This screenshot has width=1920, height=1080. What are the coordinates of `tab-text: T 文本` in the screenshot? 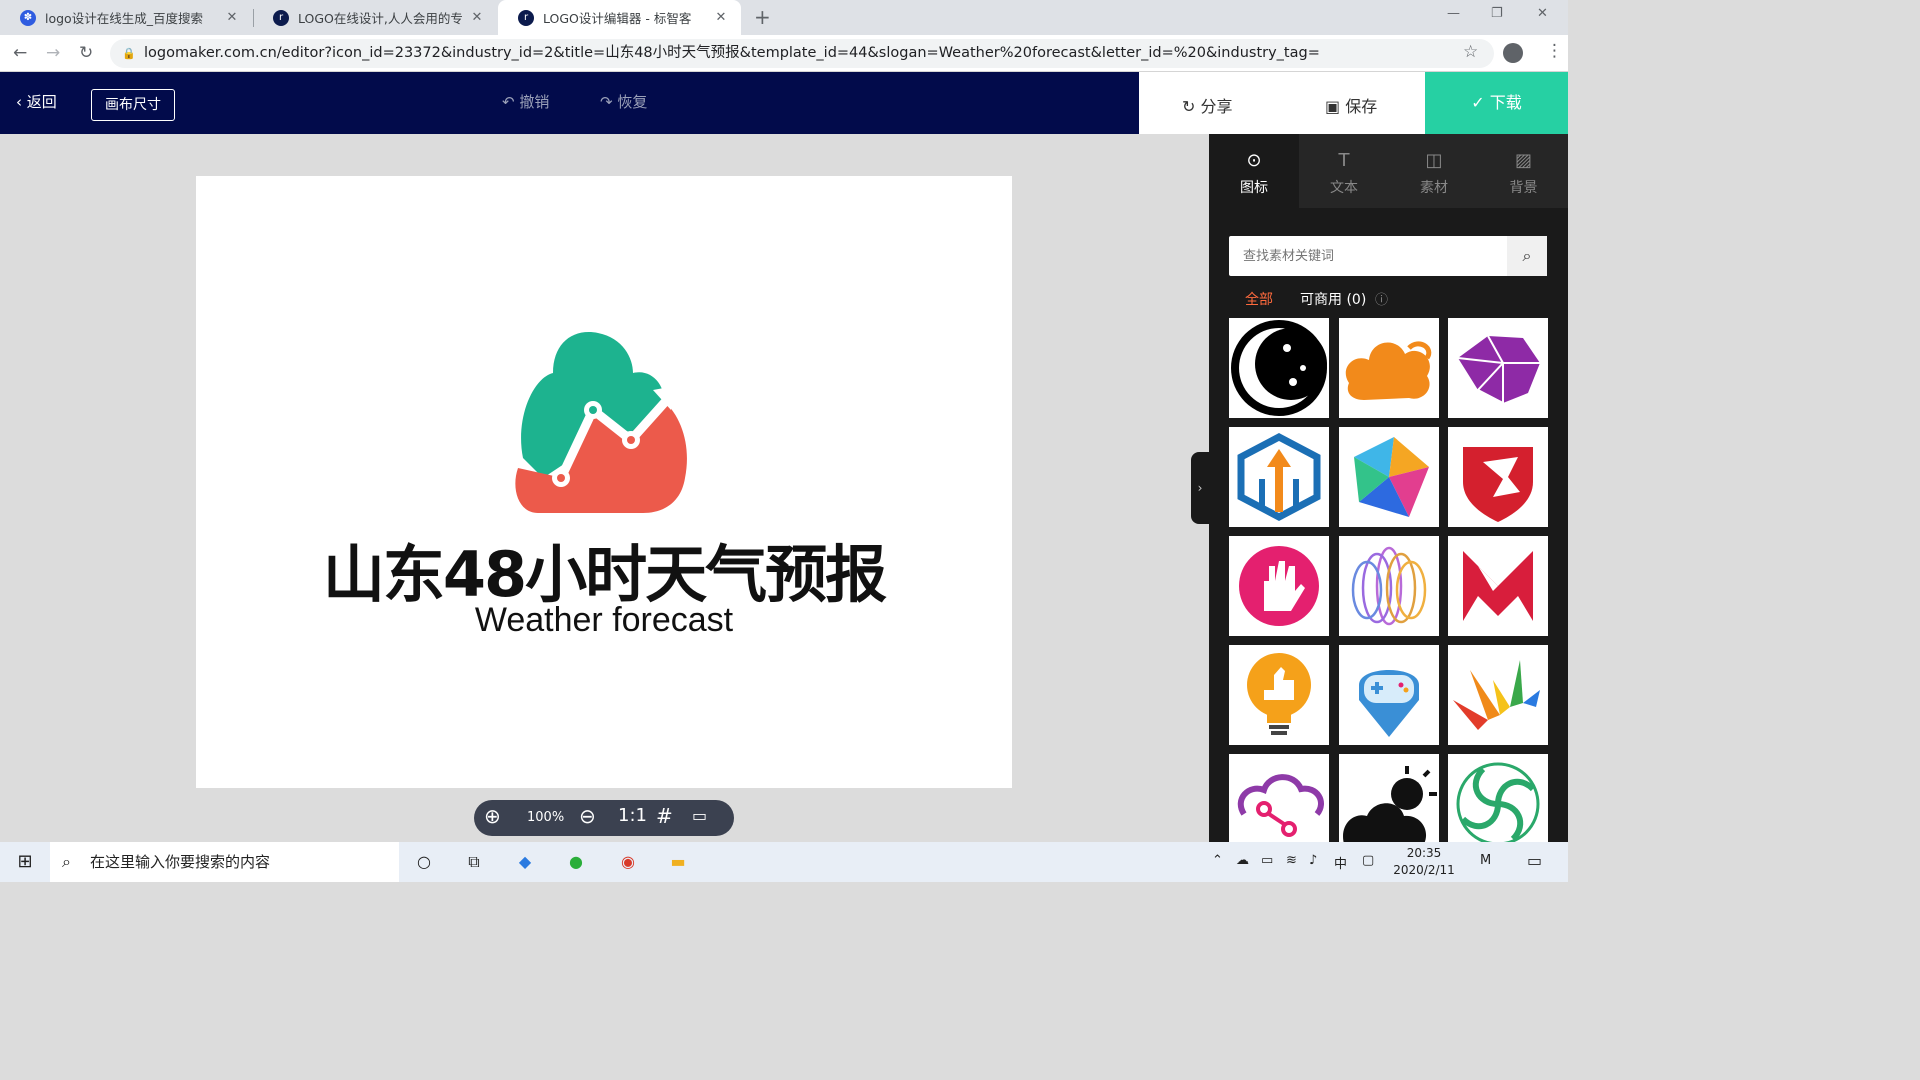 It's located at (1344, 171).